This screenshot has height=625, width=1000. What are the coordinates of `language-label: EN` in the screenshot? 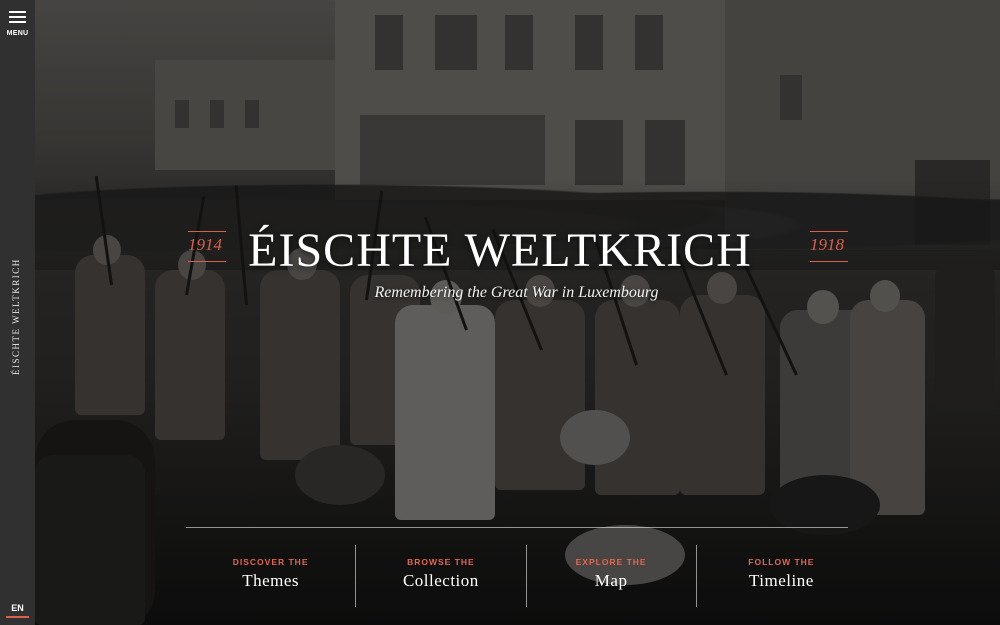 It's located at (17, 608).